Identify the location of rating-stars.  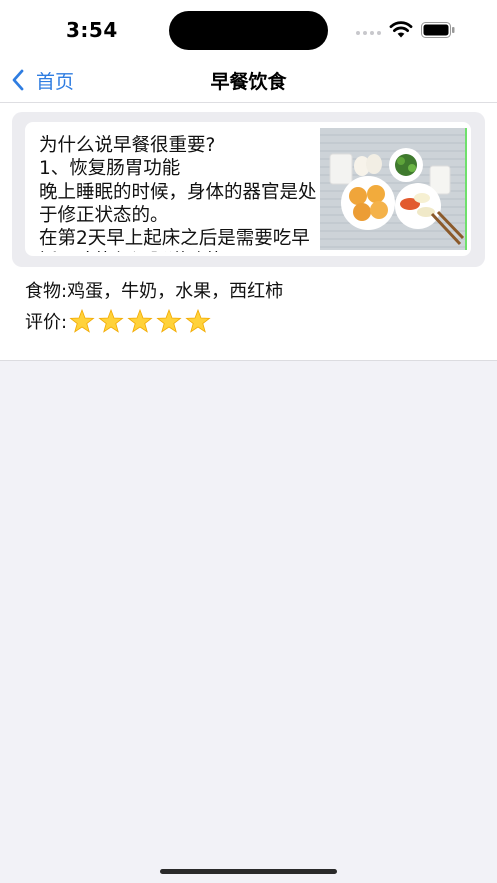
(141, 321).